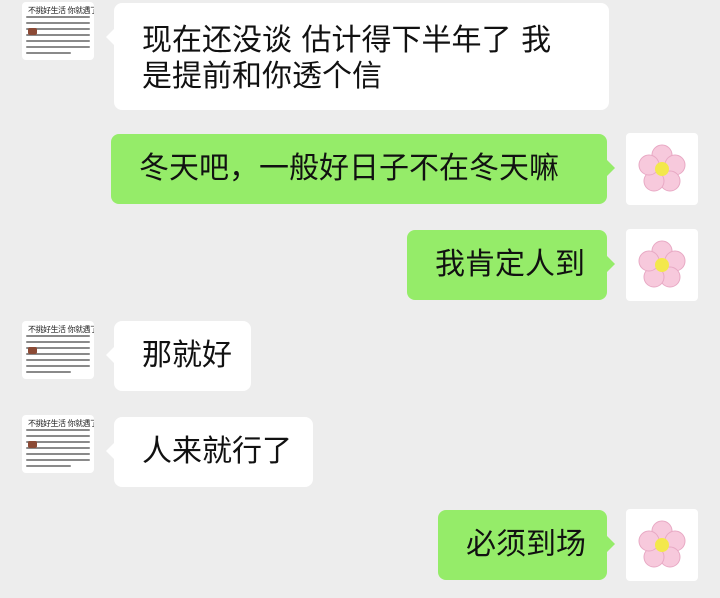 The image size is (720, 598). I want to click on message-text: 我肯定人到, so click(510, 264).